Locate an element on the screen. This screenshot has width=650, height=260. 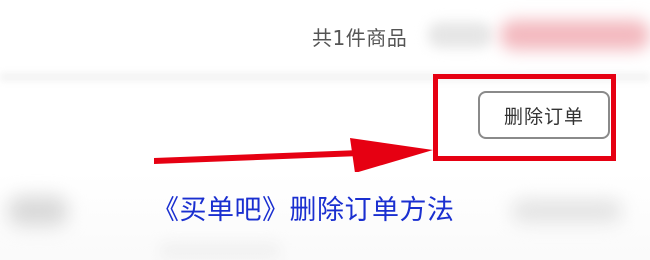
item-count-label: 共1件商品 is located at coordinates (360, 38).